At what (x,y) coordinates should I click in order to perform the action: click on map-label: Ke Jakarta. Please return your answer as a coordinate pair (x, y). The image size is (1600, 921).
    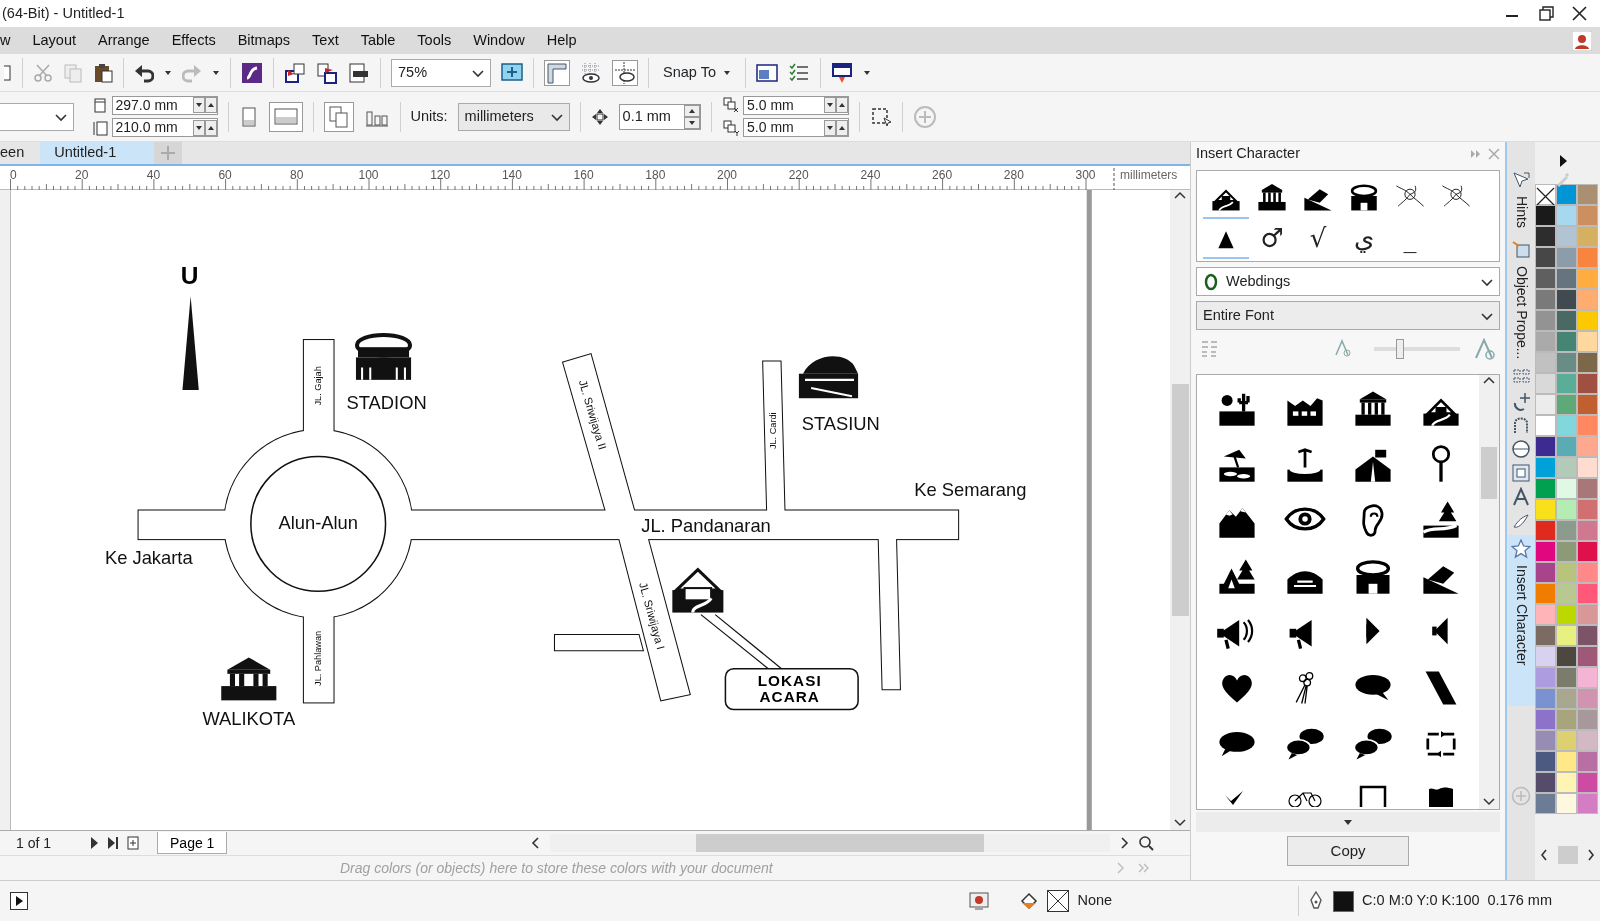
    Looking at the image, I should click on (148, 557).